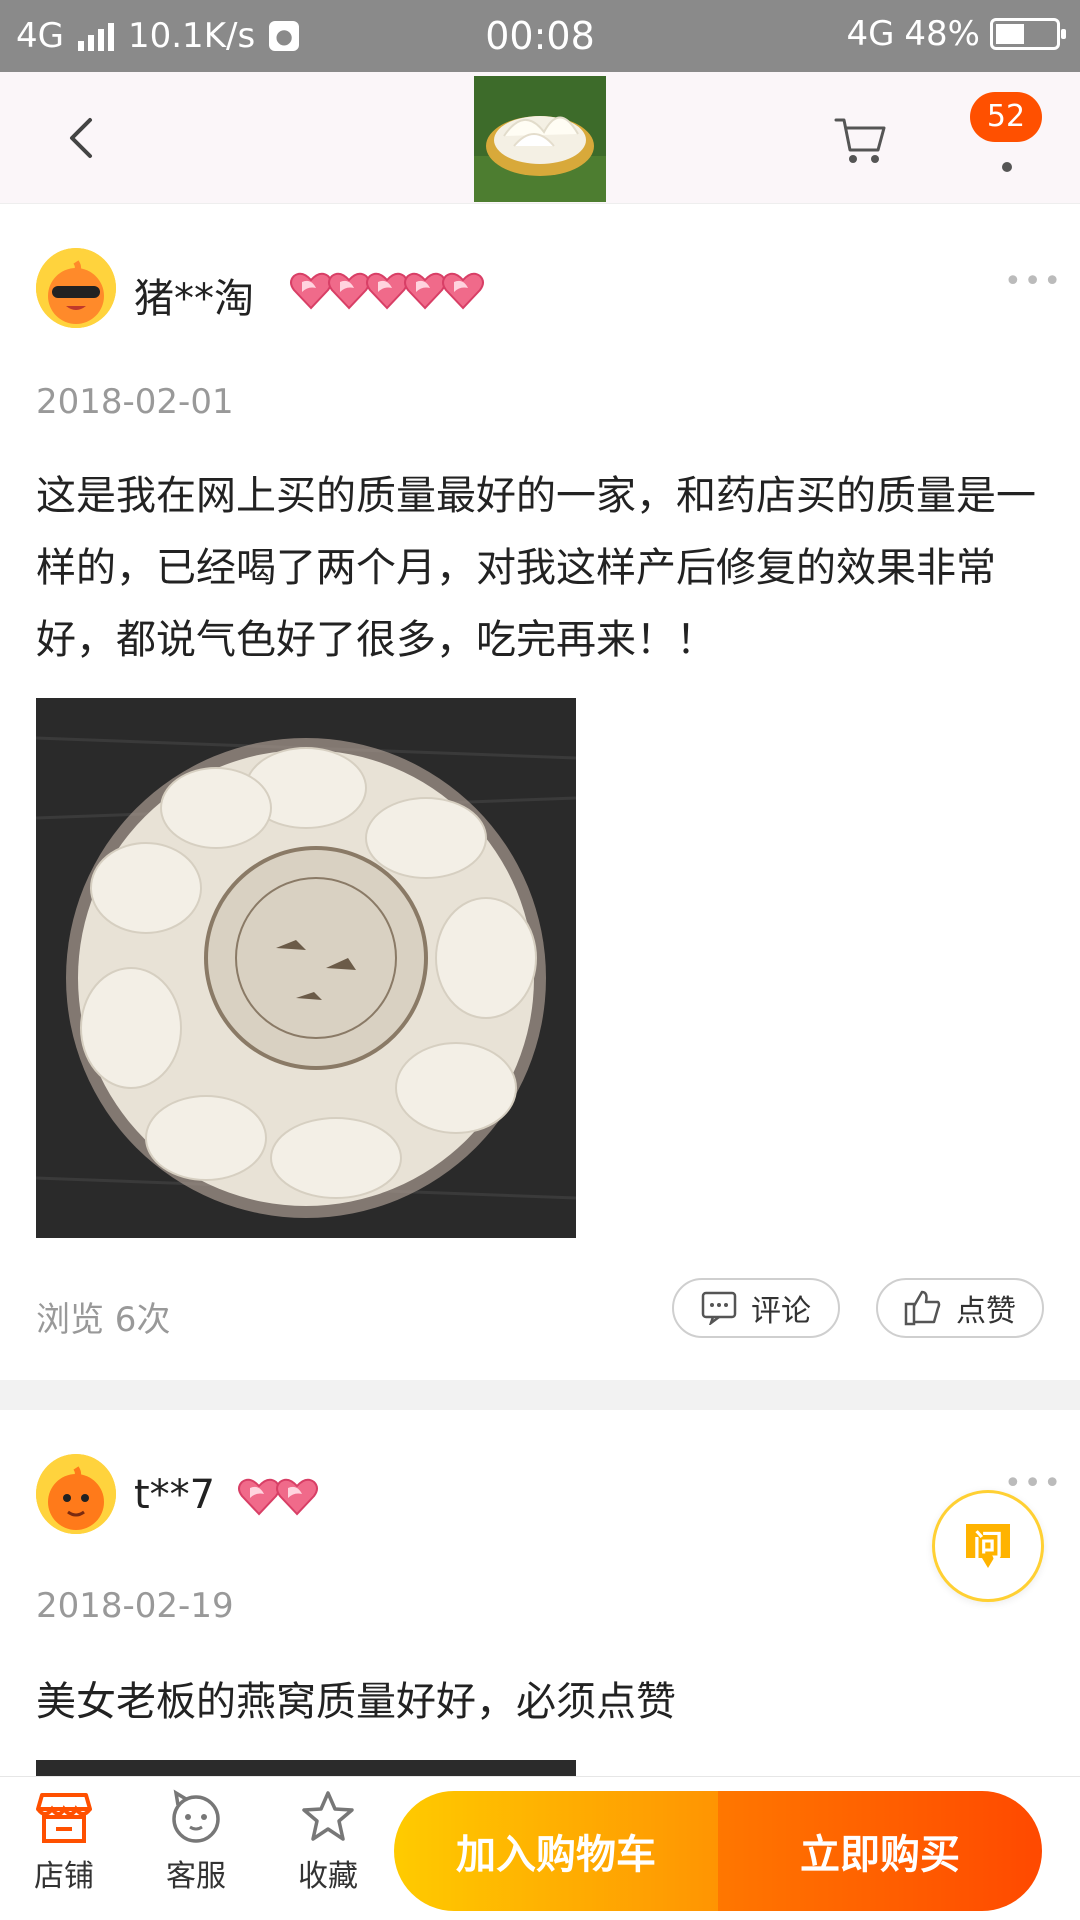 The height and width of the screenshot is (1920, 1080). What do you see at coordinates (942, 34) in the screenshot?
I see `battery-percent: 48%` at bounding box center [942, 34].